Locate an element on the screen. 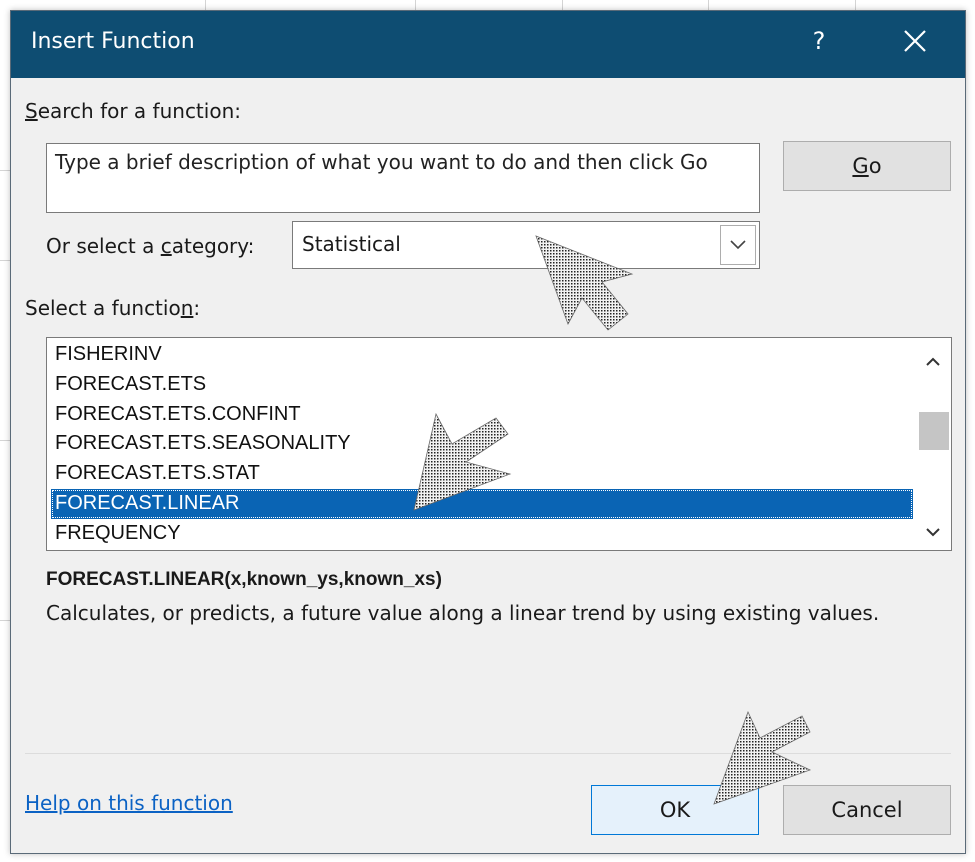 The height and width of the screenshot is (862, 975). go-button-accel: G is located at coordinates (860, 166).